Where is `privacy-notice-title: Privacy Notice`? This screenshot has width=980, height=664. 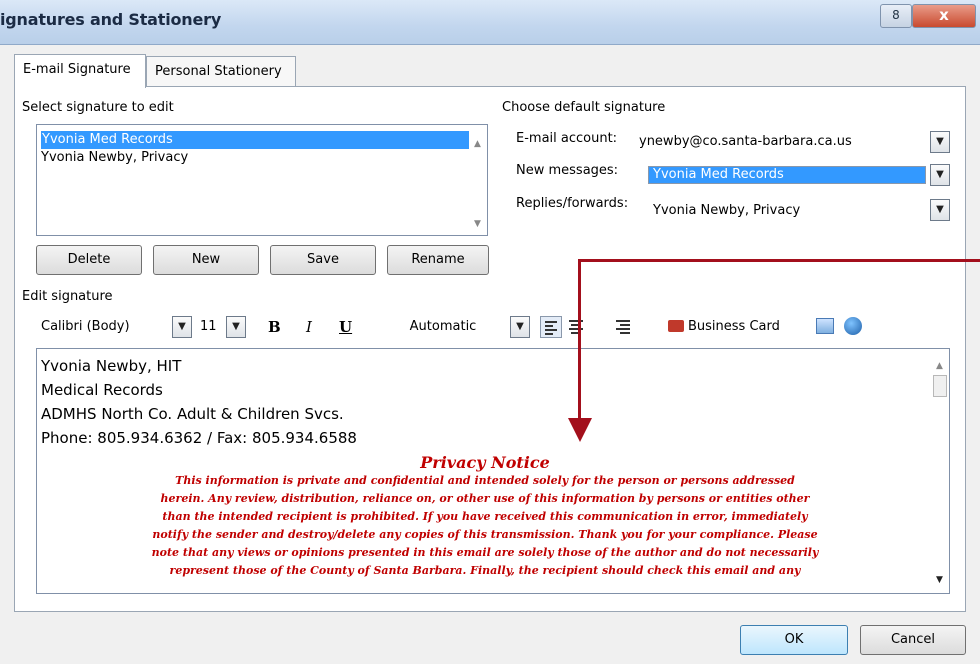 privacy-notice-title: Privacy Notice is located at coordinates (485, 462).